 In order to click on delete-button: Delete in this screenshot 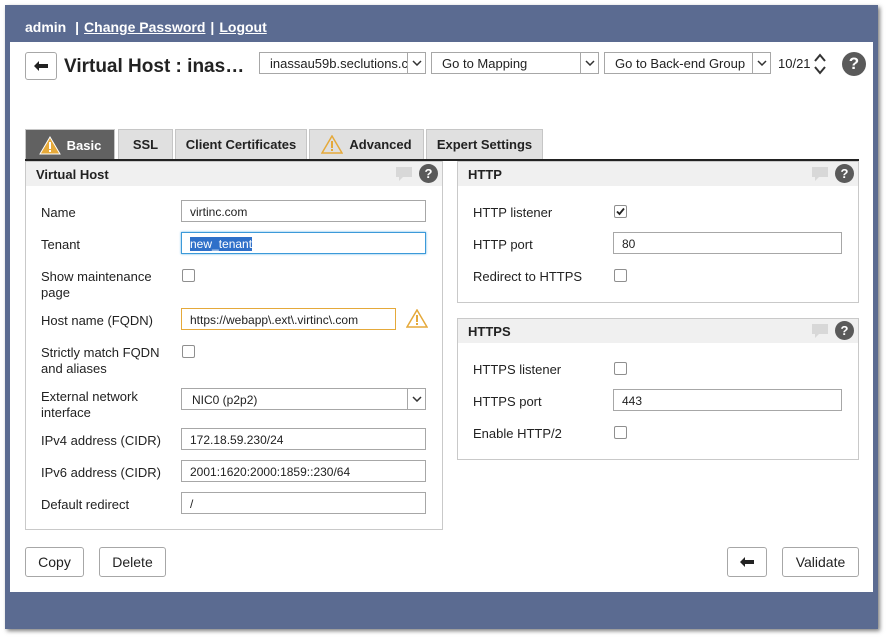, I will do `click(132, 562)`.